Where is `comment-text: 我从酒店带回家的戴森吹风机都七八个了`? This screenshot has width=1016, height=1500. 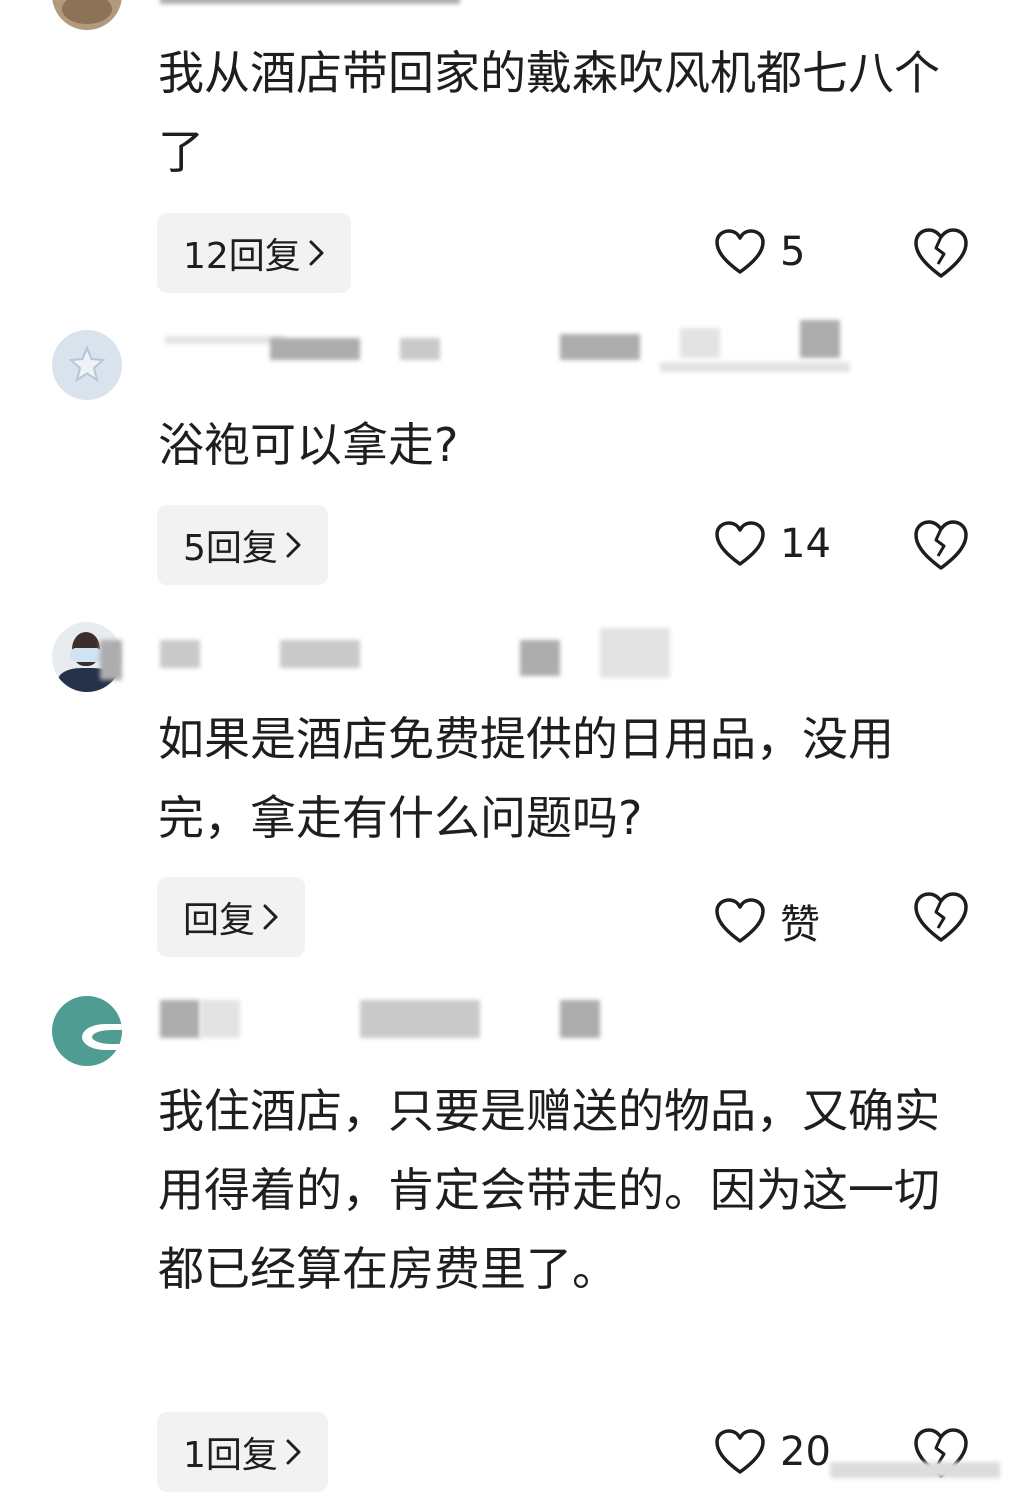
comment-text: 我从酒店带回家的戴森吹风机都七八个了 is located at coordinates (549, 112).